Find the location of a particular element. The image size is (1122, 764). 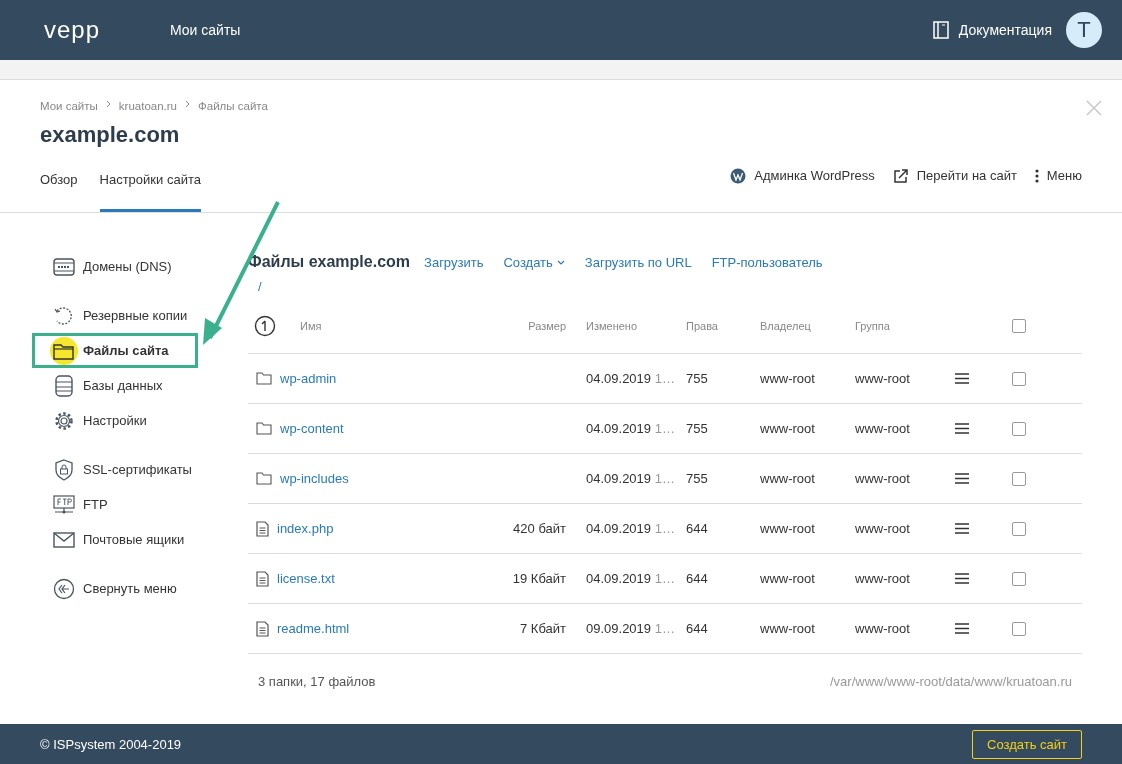

sidebar-item: Файлы сайта is located at coordinates (115, 350).